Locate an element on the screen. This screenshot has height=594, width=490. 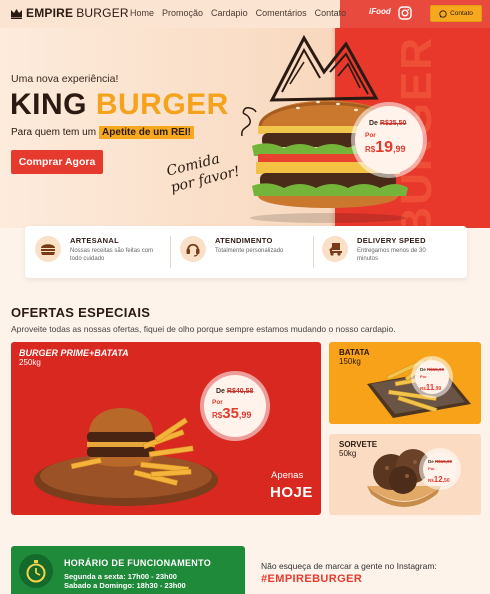
offer-main-old-price: De R$40,58 is located at coordinates (234, 391).